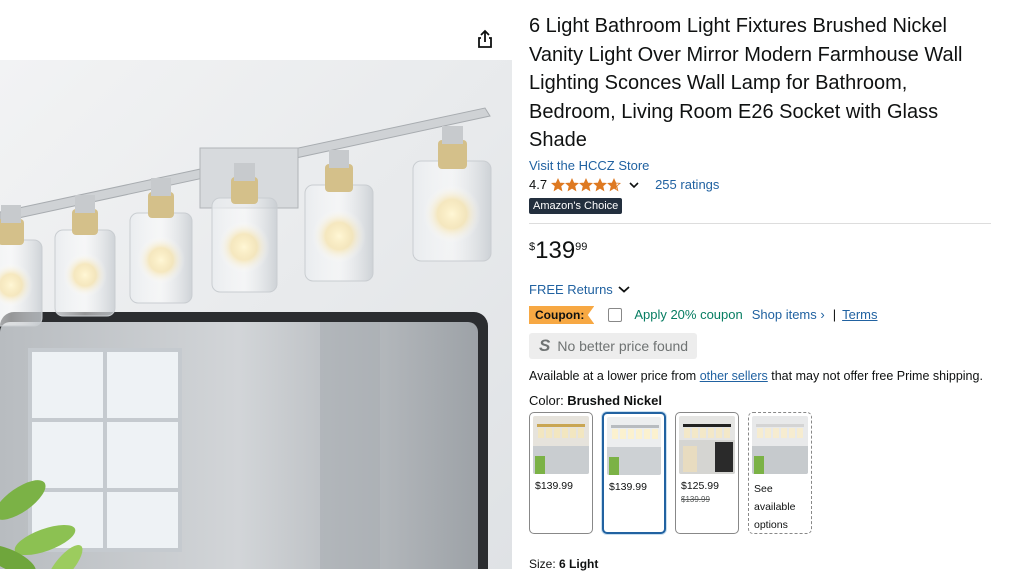  What do you see at coordinates (614, 400) in the screenshot?
I see `selected-color: Brushed Nickel` at bounding box center [614, 400].